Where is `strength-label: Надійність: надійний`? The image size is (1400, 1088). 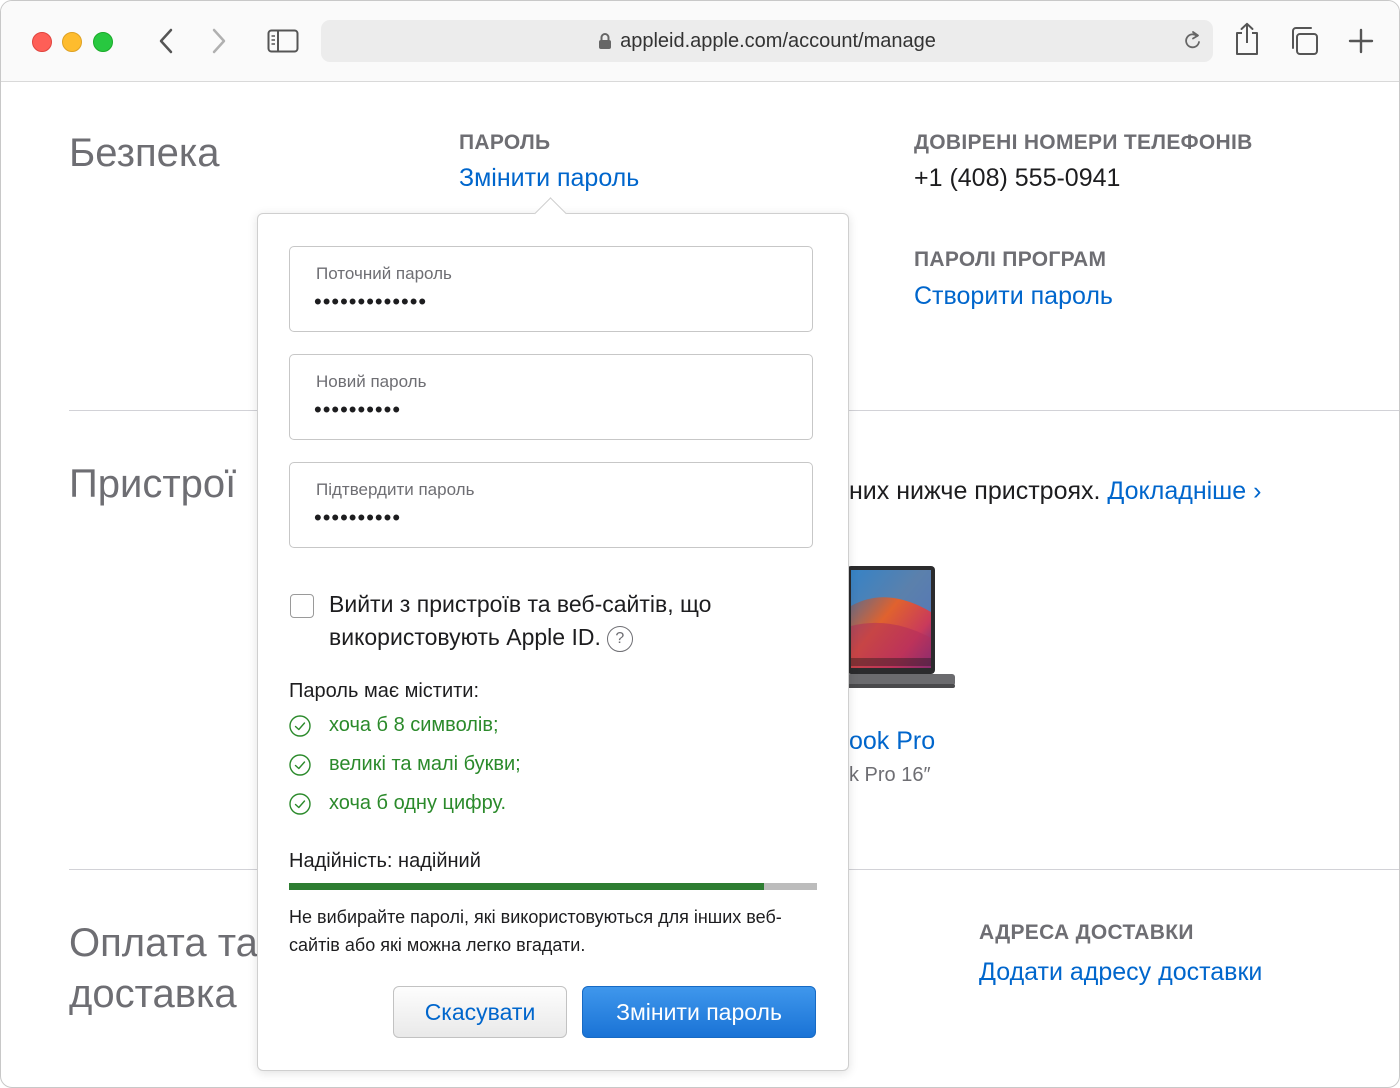 strength-label: Надійність: надійний is located at coordinates (385, 861).